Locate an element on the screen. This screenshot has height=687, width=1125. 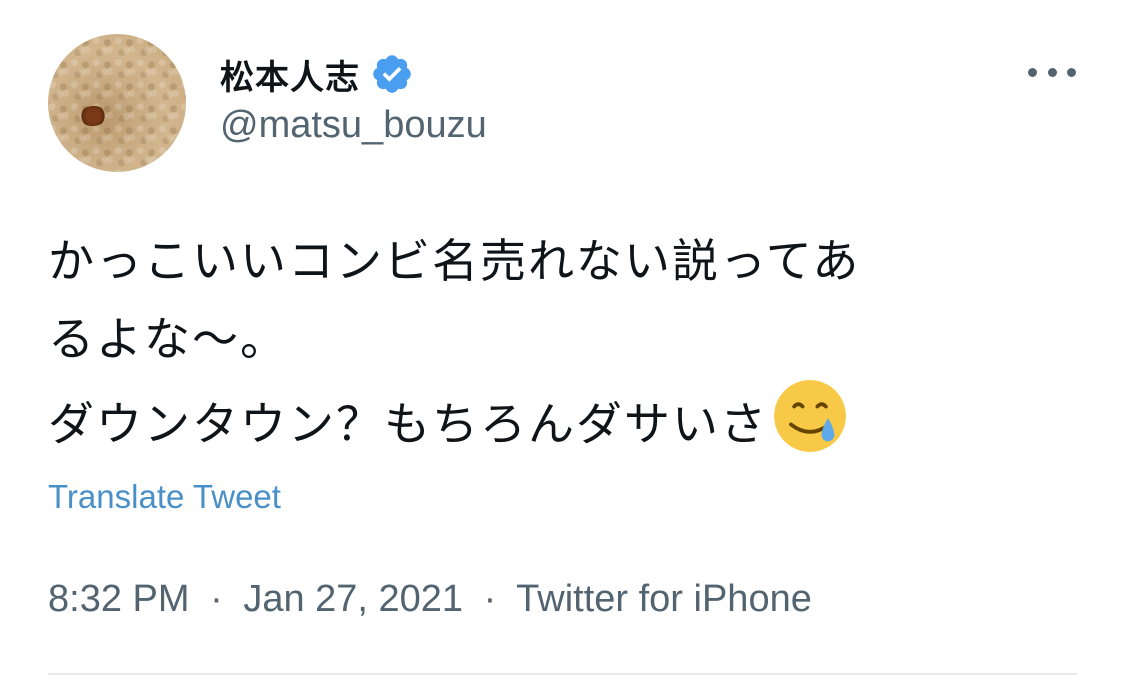
translate-tweet-link: Translate Tweet is located at coordinates (164, 497).